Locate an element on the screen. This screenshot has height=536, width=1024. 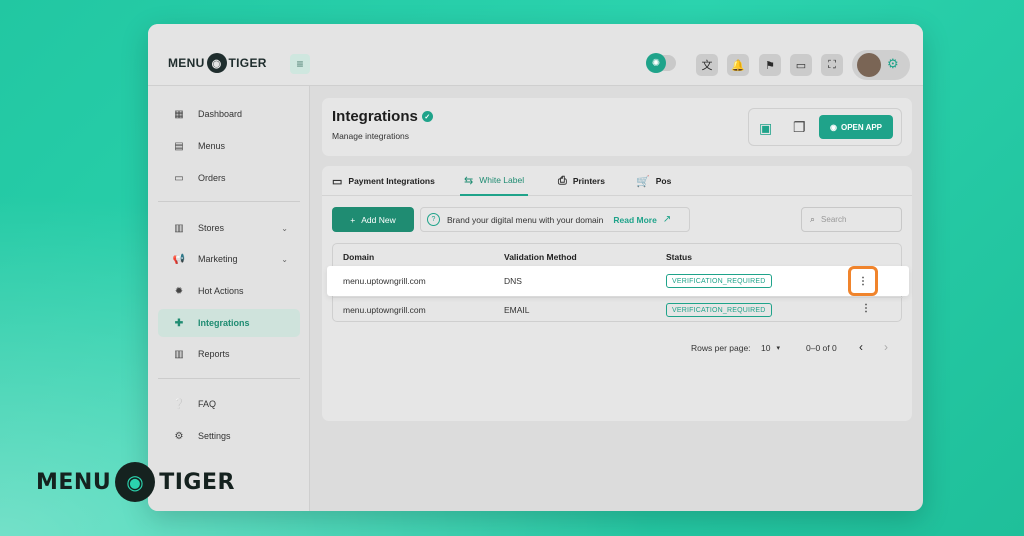
brand-tiger-text: TIGER is located at coordinates (197, 482).